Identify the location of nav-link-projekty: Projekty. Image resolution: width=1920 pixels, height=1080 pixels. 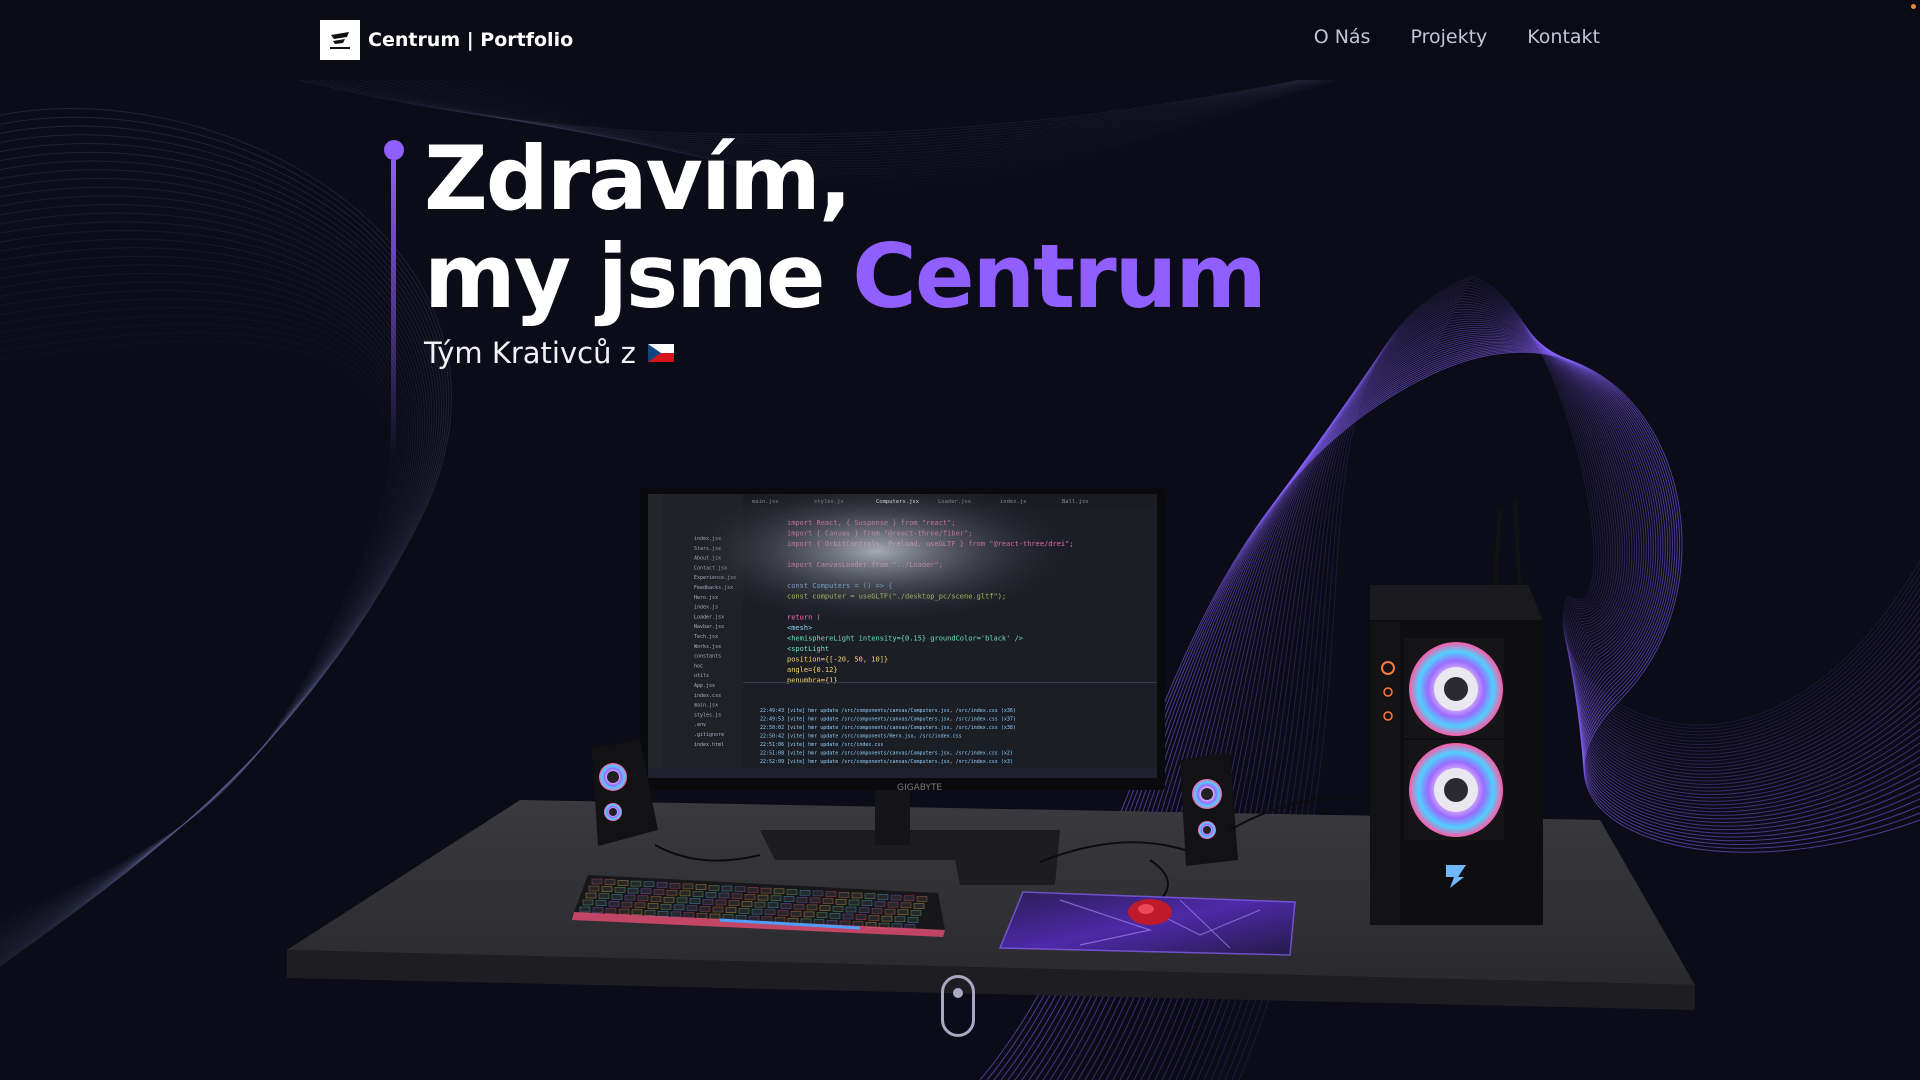
(1448, 37).